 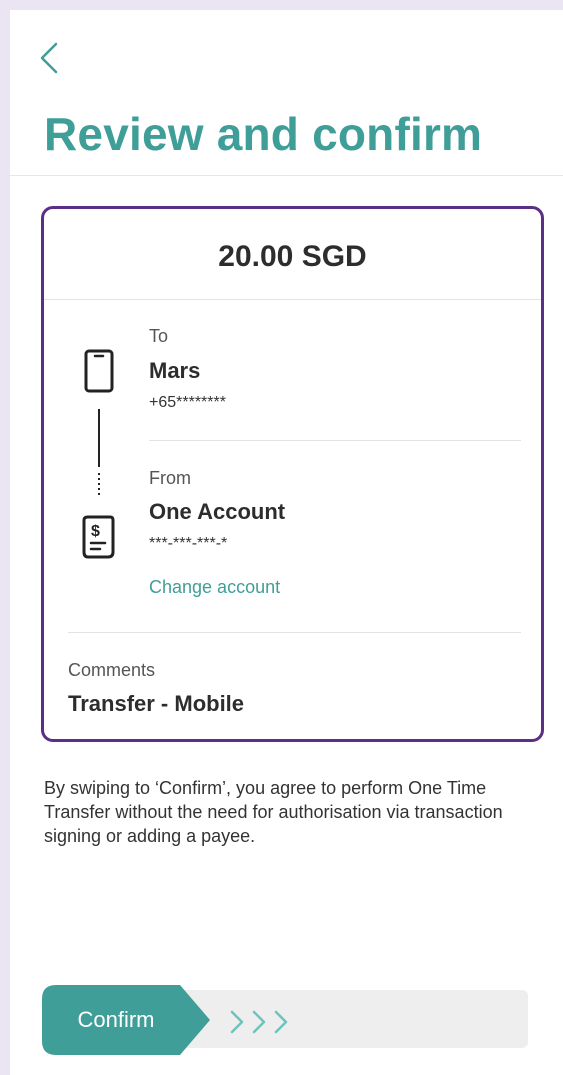 I want to click on recipient-name: Mars, so click(x=175, y=370).